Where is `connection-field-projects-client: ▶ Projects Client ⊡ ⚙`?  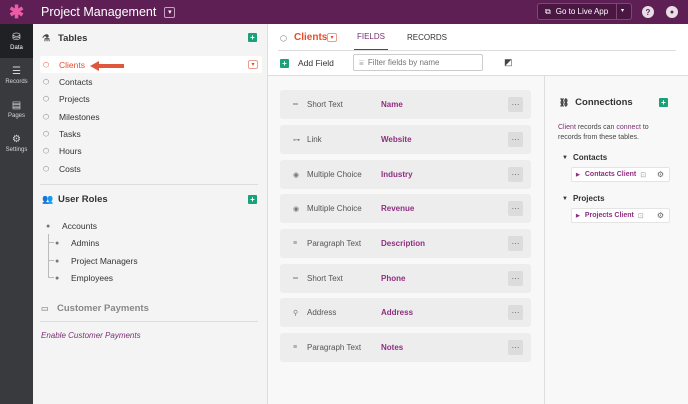 connection-field-projects-client: ▶ Projects Client ⊡ ⚙ is located at coordinates (620, 215).